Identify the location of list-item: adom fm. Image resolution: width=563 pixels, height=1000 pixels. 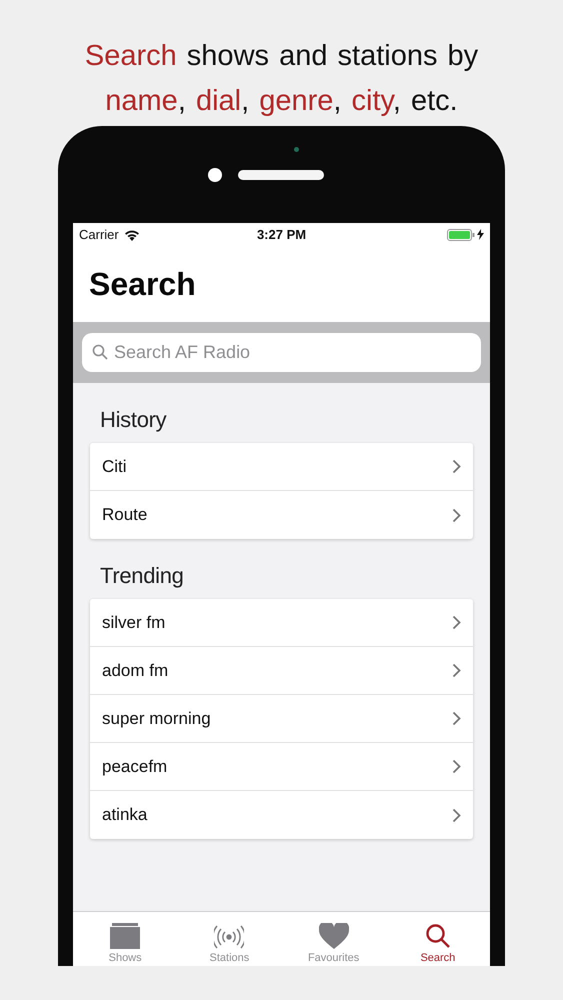
(281, 671).